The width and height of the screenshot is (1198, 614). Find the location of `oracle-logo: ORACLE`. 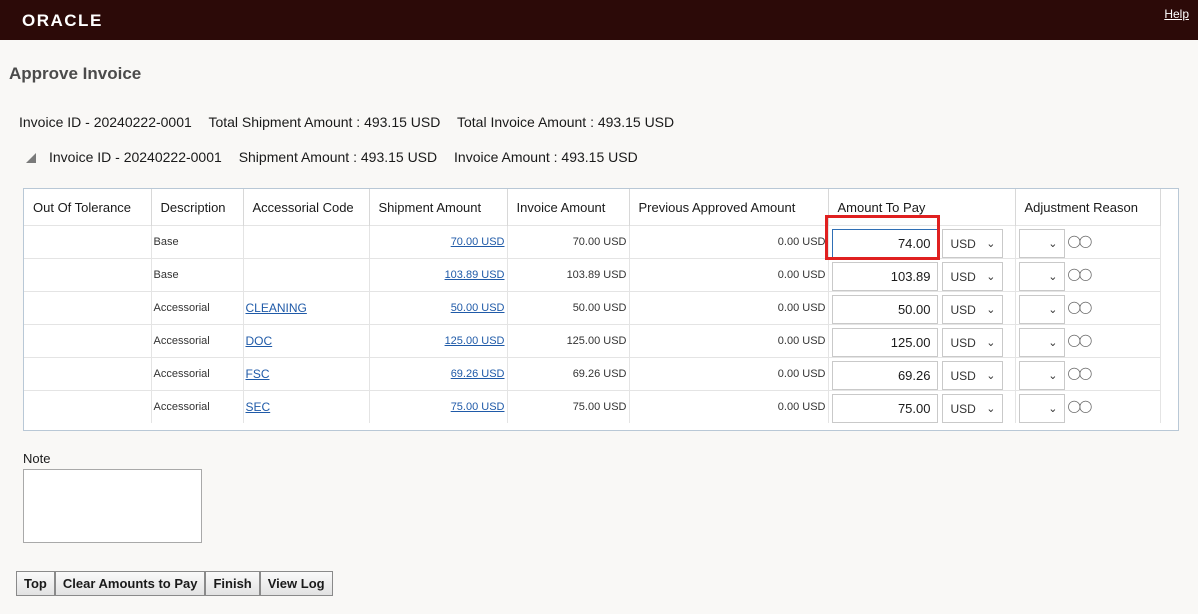

oracle-logo: ORACLE is located at coordinates (62, 20).